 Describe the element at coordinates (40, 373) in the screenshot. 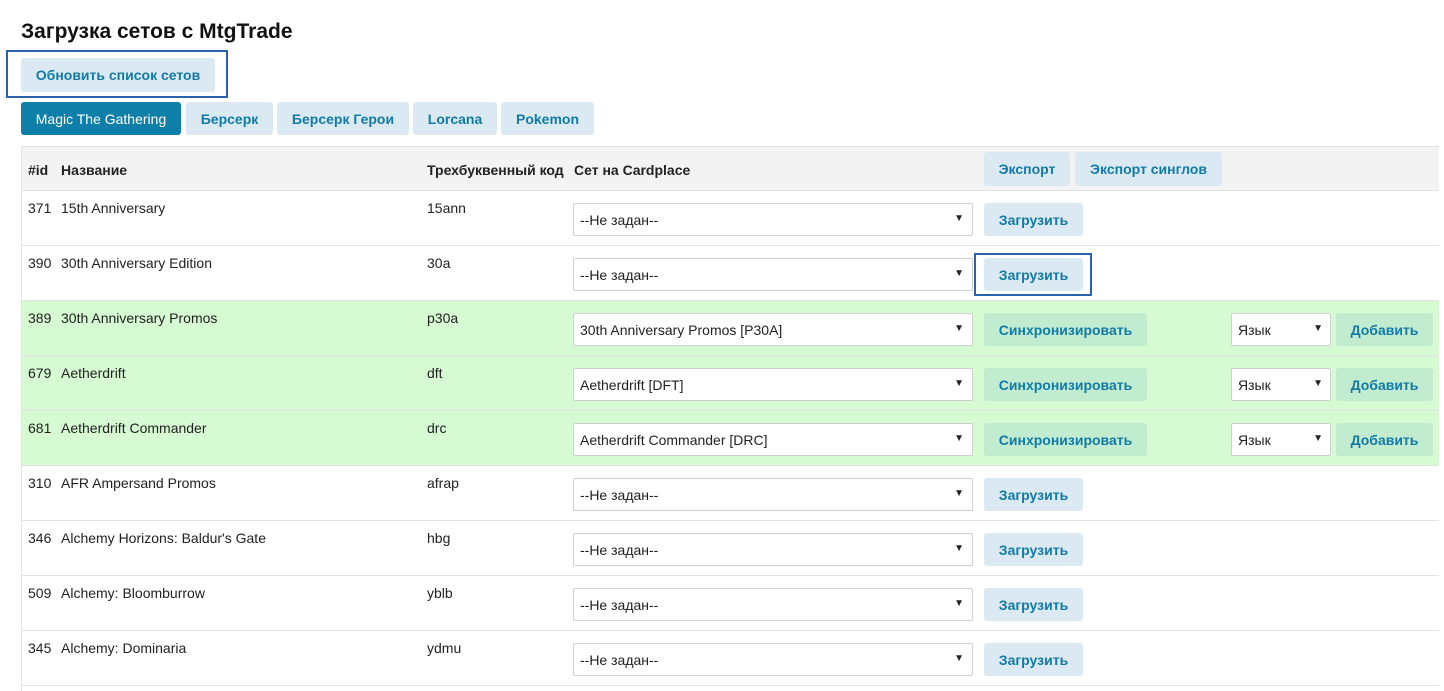

I see `row-id: 679` at that location.